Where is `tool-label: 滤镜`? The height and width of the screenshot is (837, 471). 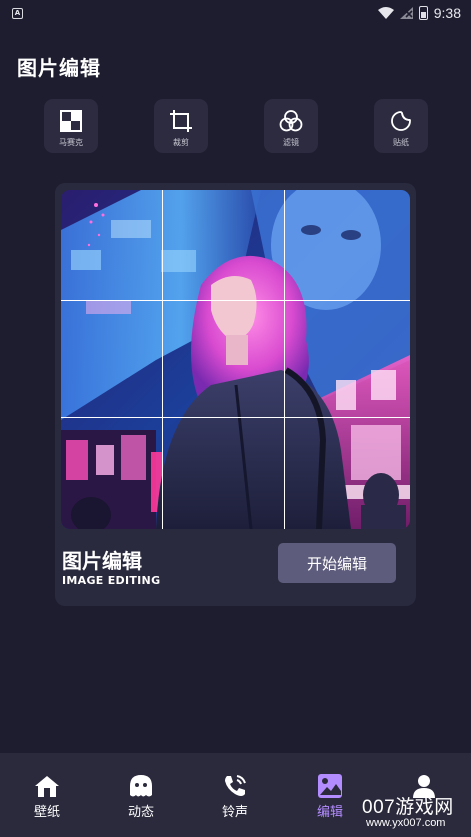 tool-label: 滤镜 is located at coordinates (291, 142).